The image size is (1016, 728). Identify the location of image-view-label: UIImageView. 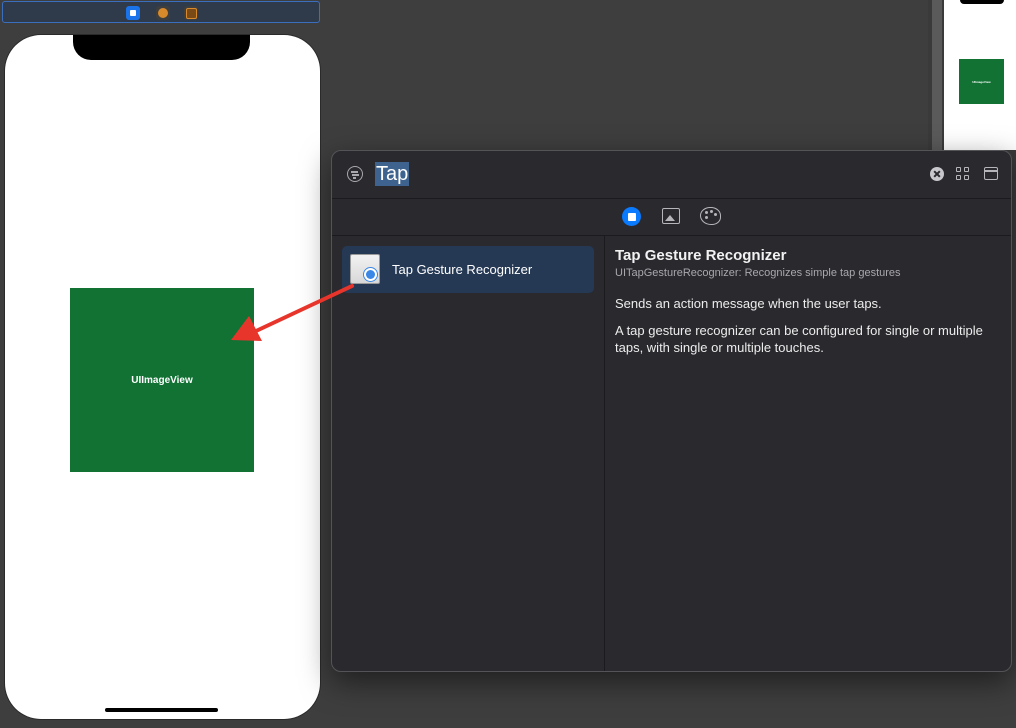
(162, 380).